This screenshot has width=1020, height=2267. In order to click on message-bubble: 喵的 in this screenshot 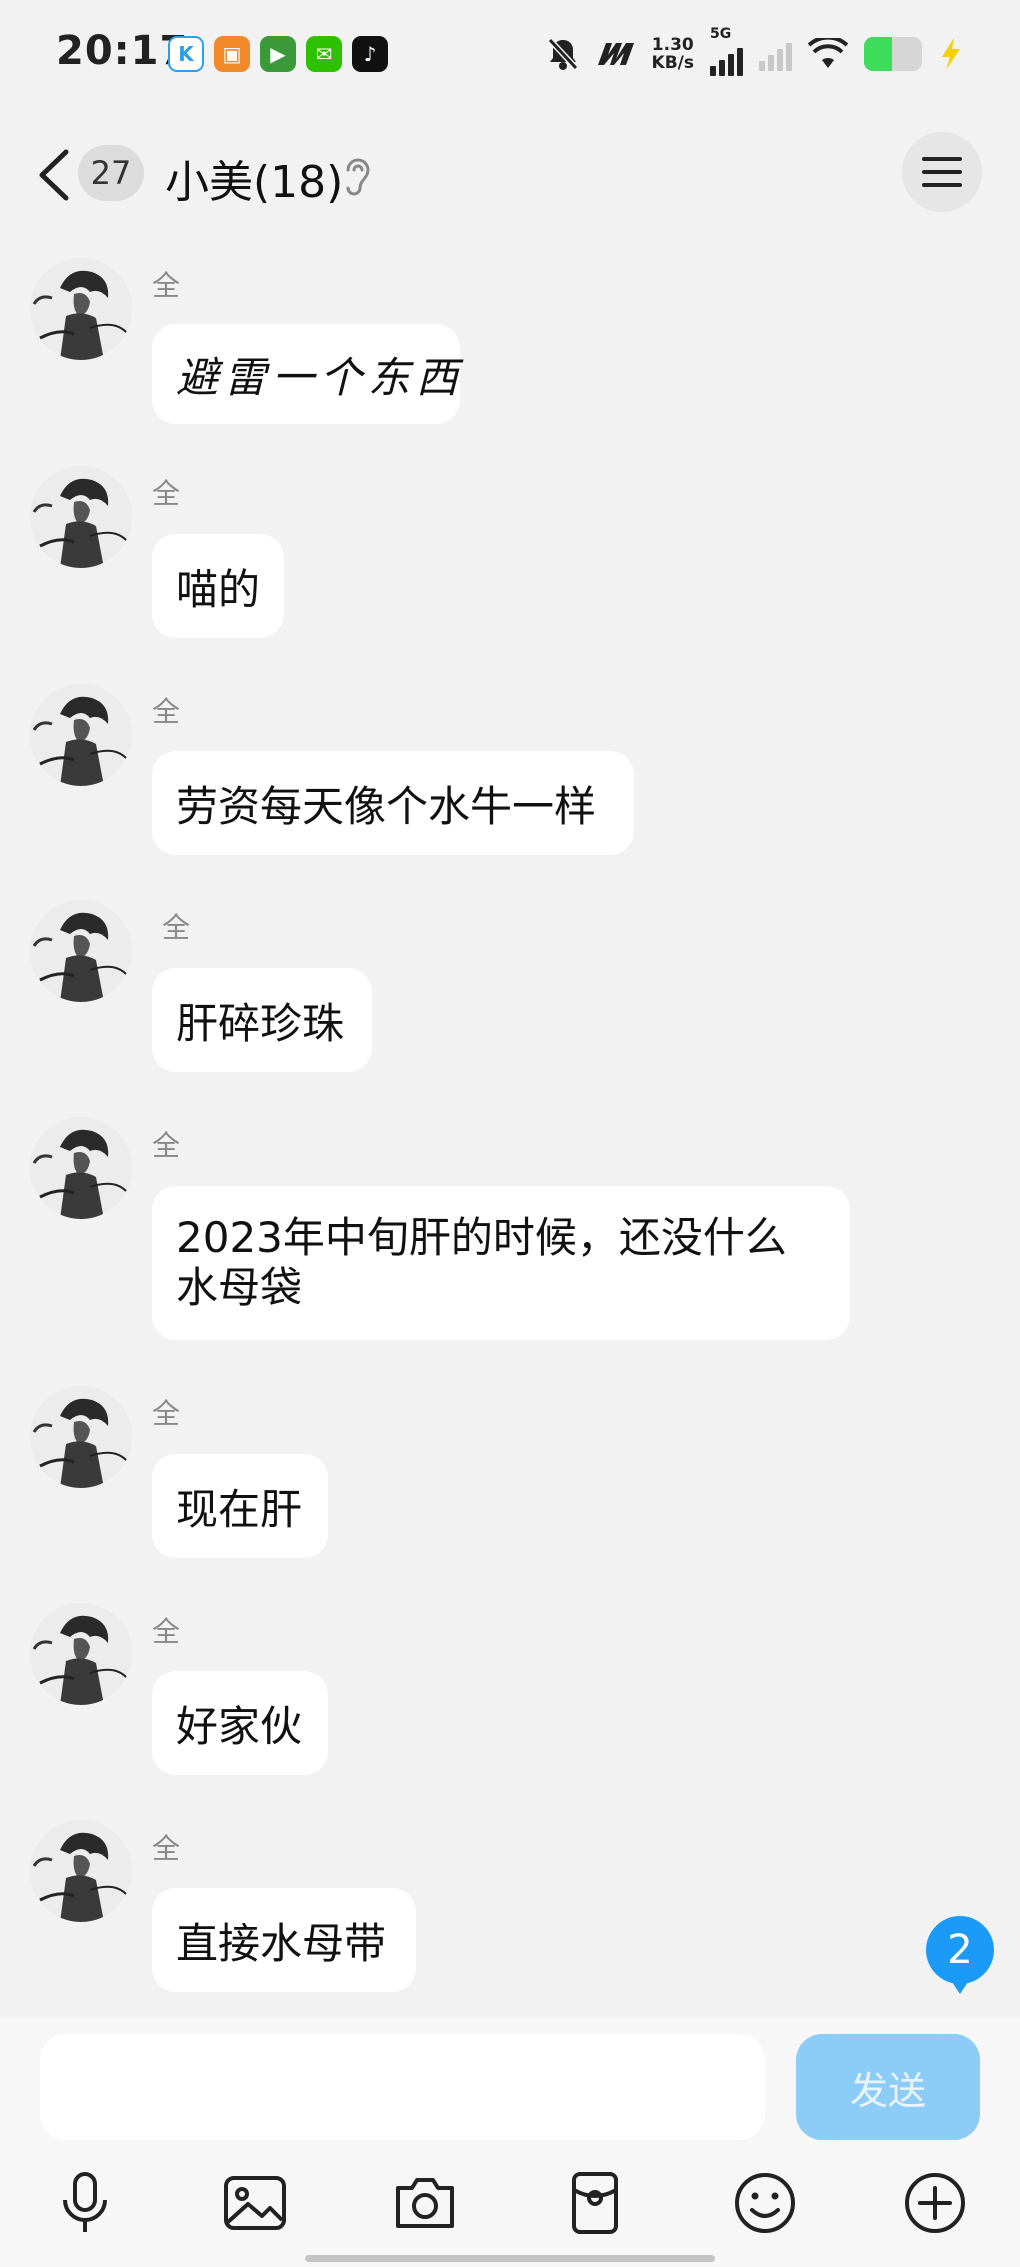, I will do `click(218, 586)`.